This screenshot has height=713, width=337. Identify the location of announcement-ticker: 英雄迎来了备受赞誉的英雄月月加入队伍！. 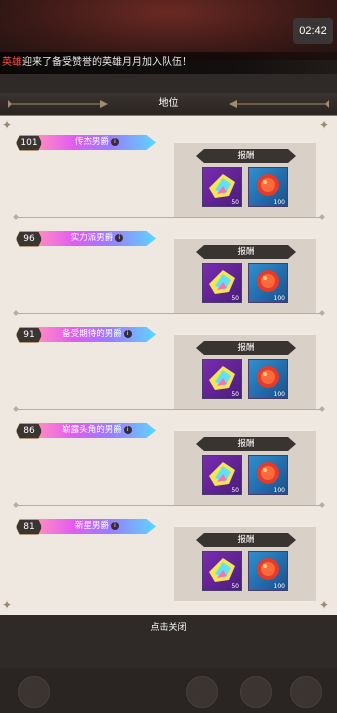
(168, 63).